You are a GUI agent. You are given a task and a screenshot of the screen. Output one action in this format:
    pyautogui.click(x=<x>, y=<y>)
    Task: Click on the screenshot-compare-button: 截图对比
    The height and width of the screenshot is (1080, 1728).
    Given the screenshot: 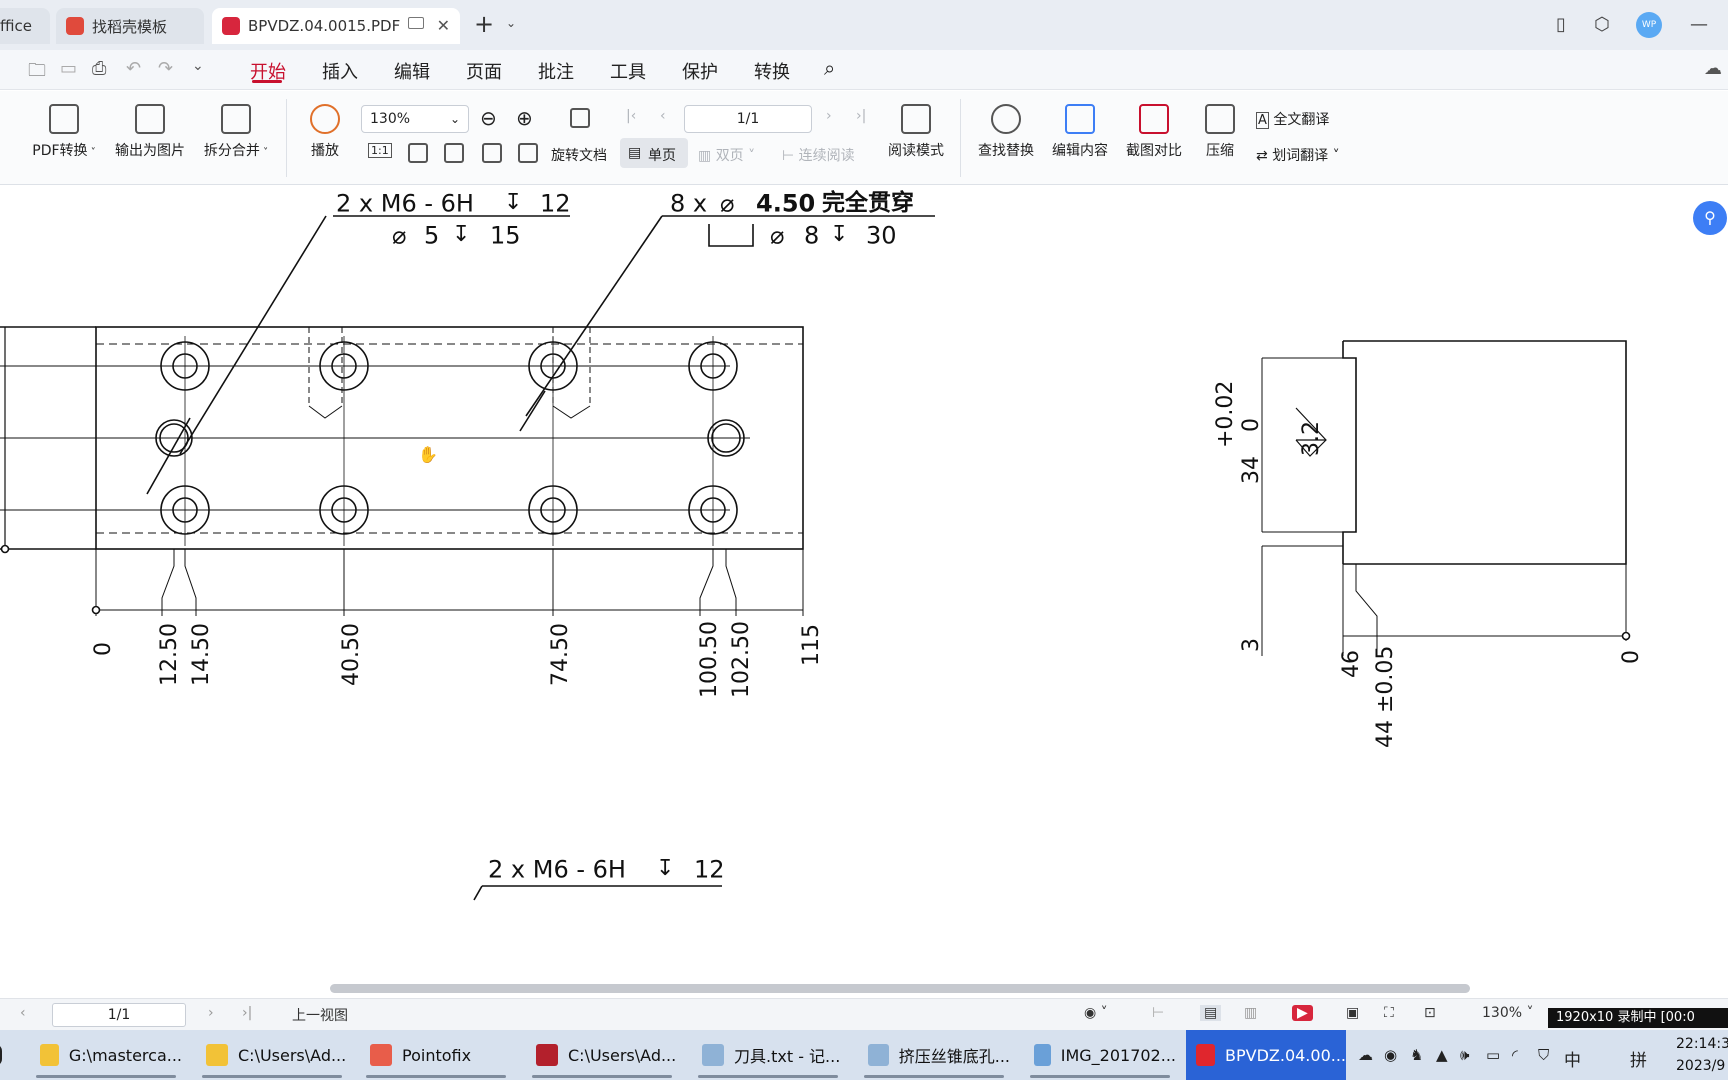 What is the action you would take?
    pyautogui.click(x=1154, y=132)
    